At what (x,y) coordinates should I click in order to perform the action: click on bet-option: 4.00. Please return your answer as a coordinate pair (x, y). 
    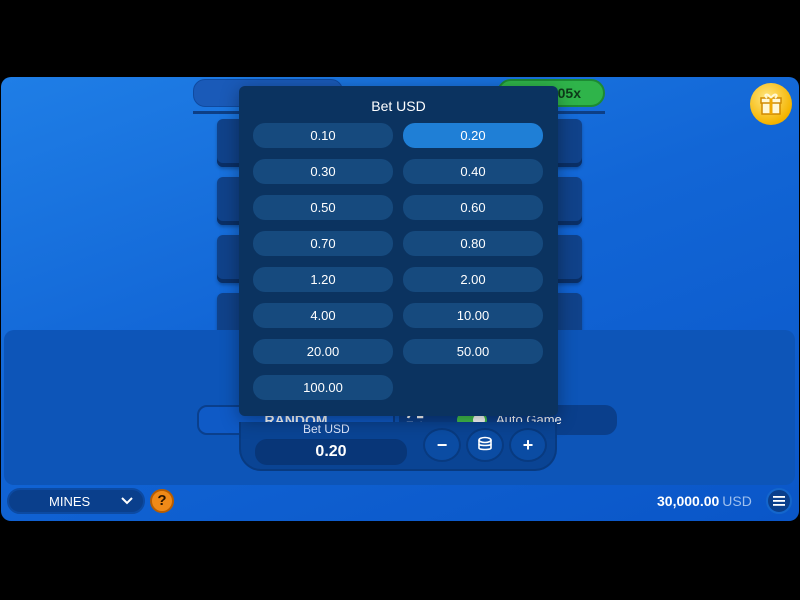
    Looking at the image, I should click on (323, 315).